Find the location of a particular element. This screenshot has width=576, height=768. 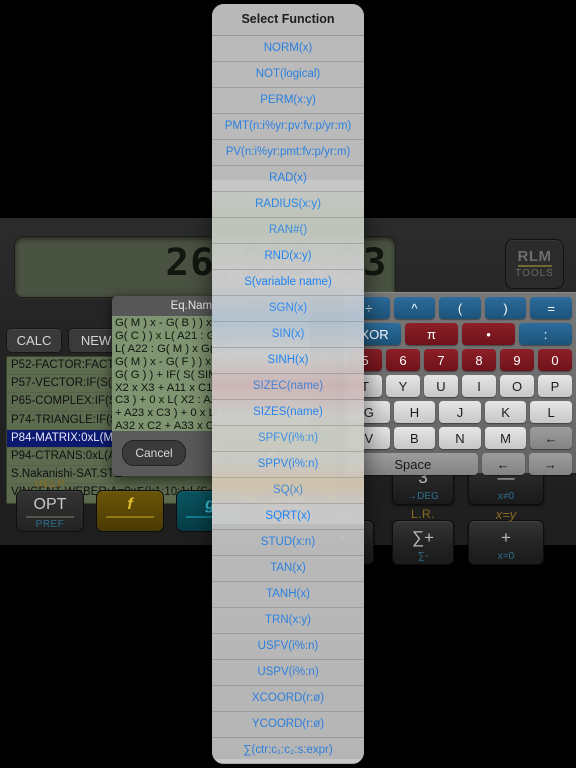

sheet-item: SPFV(i%:n) is located at coordinates (288, 439).